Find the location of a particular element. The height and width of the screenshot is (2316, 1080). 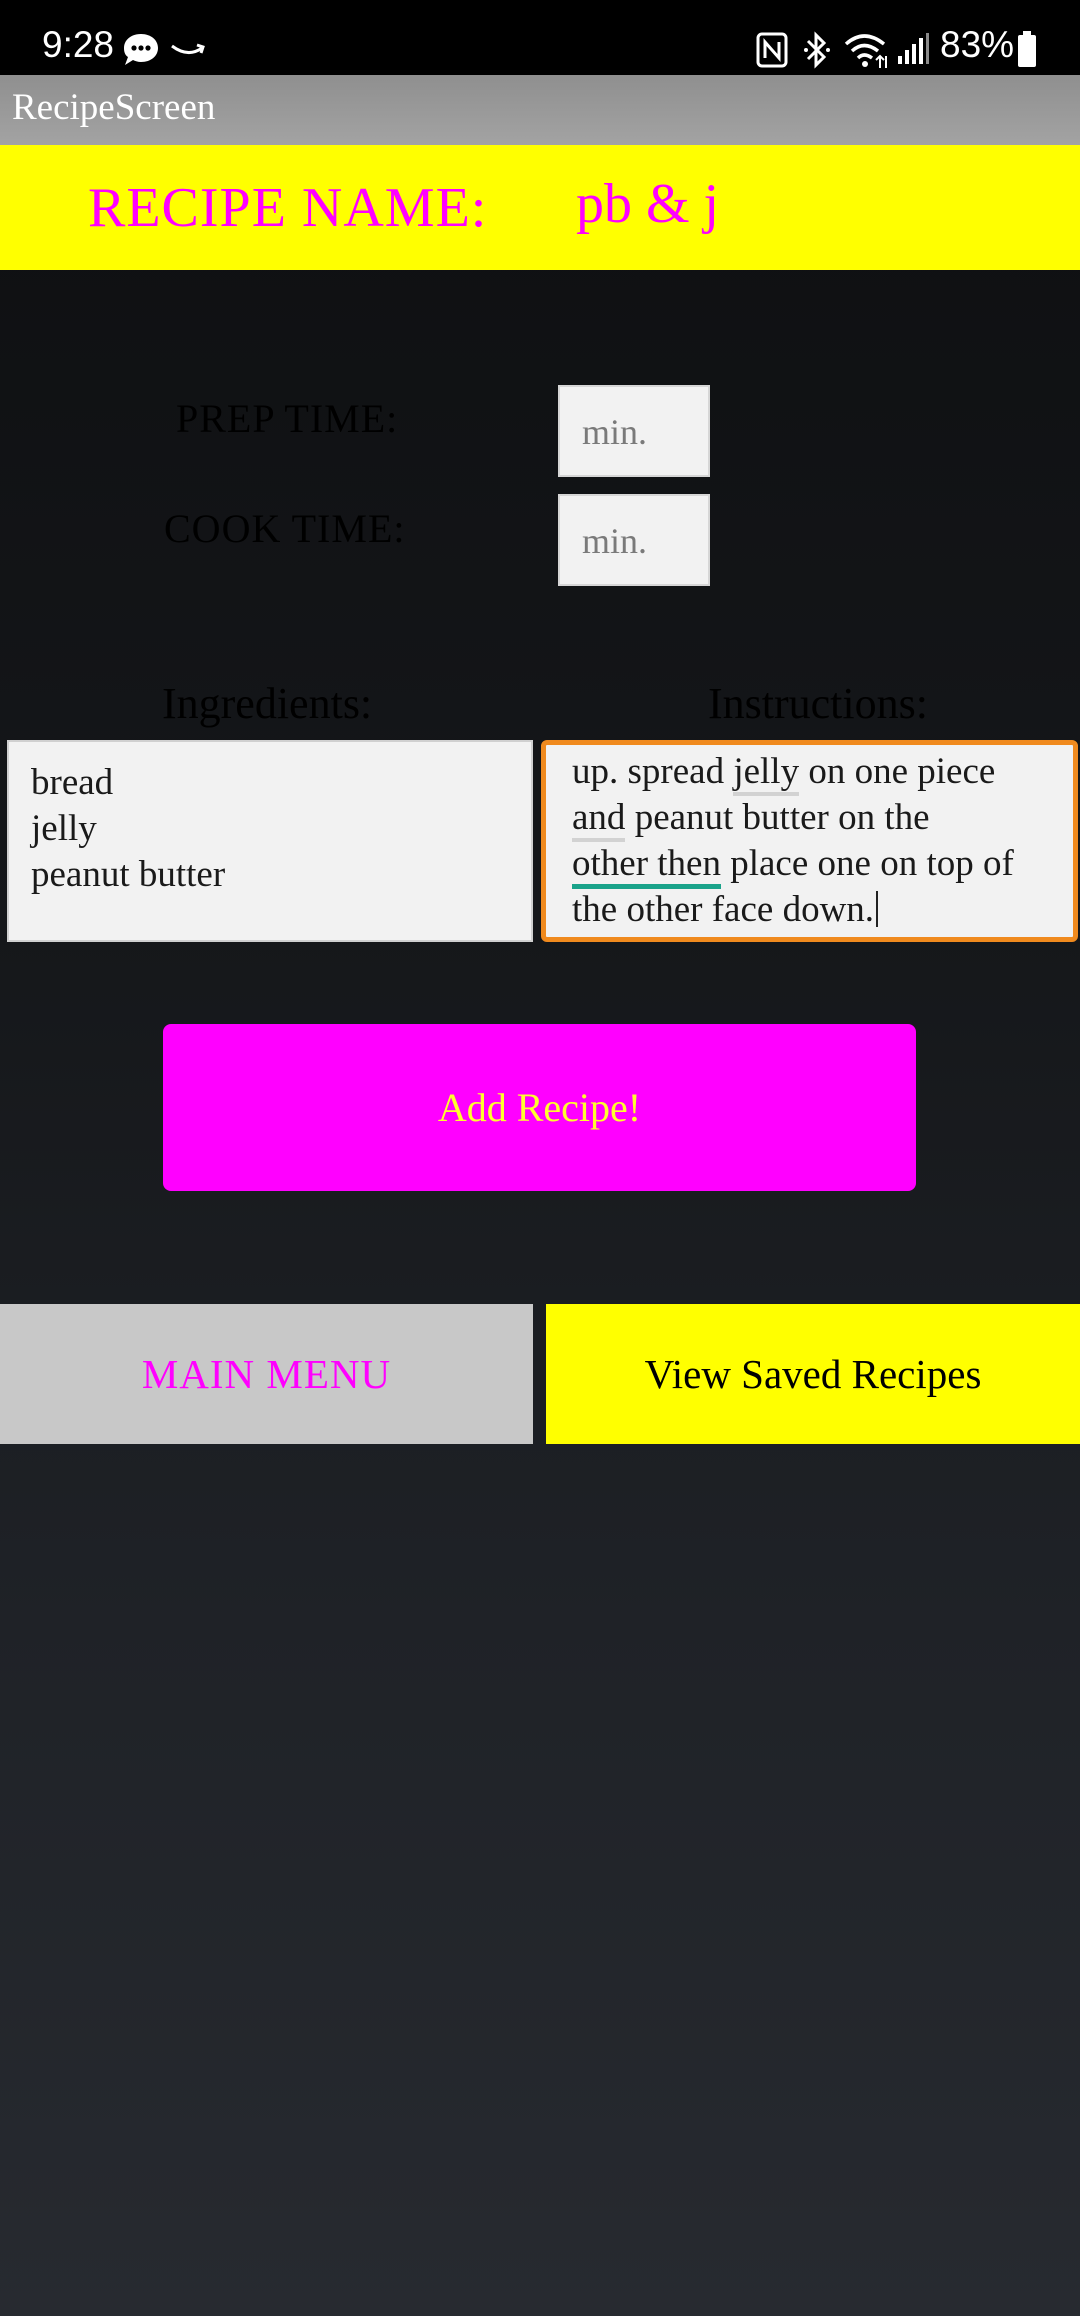

instructions-line: and peanut butter on the is located at coordinates (817, 818).